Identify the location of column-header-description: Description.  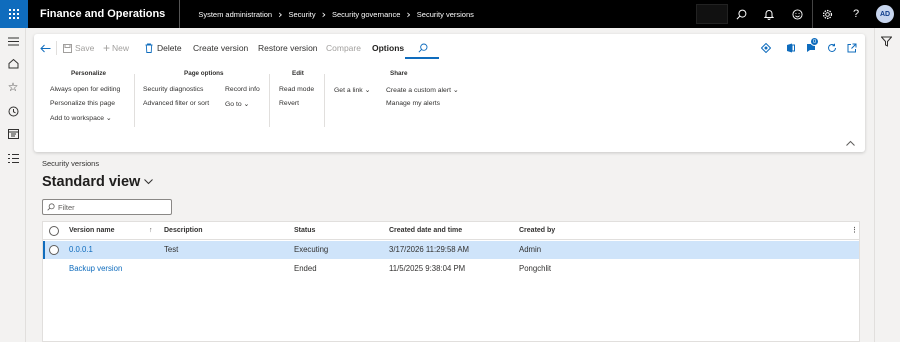
(183, 231).